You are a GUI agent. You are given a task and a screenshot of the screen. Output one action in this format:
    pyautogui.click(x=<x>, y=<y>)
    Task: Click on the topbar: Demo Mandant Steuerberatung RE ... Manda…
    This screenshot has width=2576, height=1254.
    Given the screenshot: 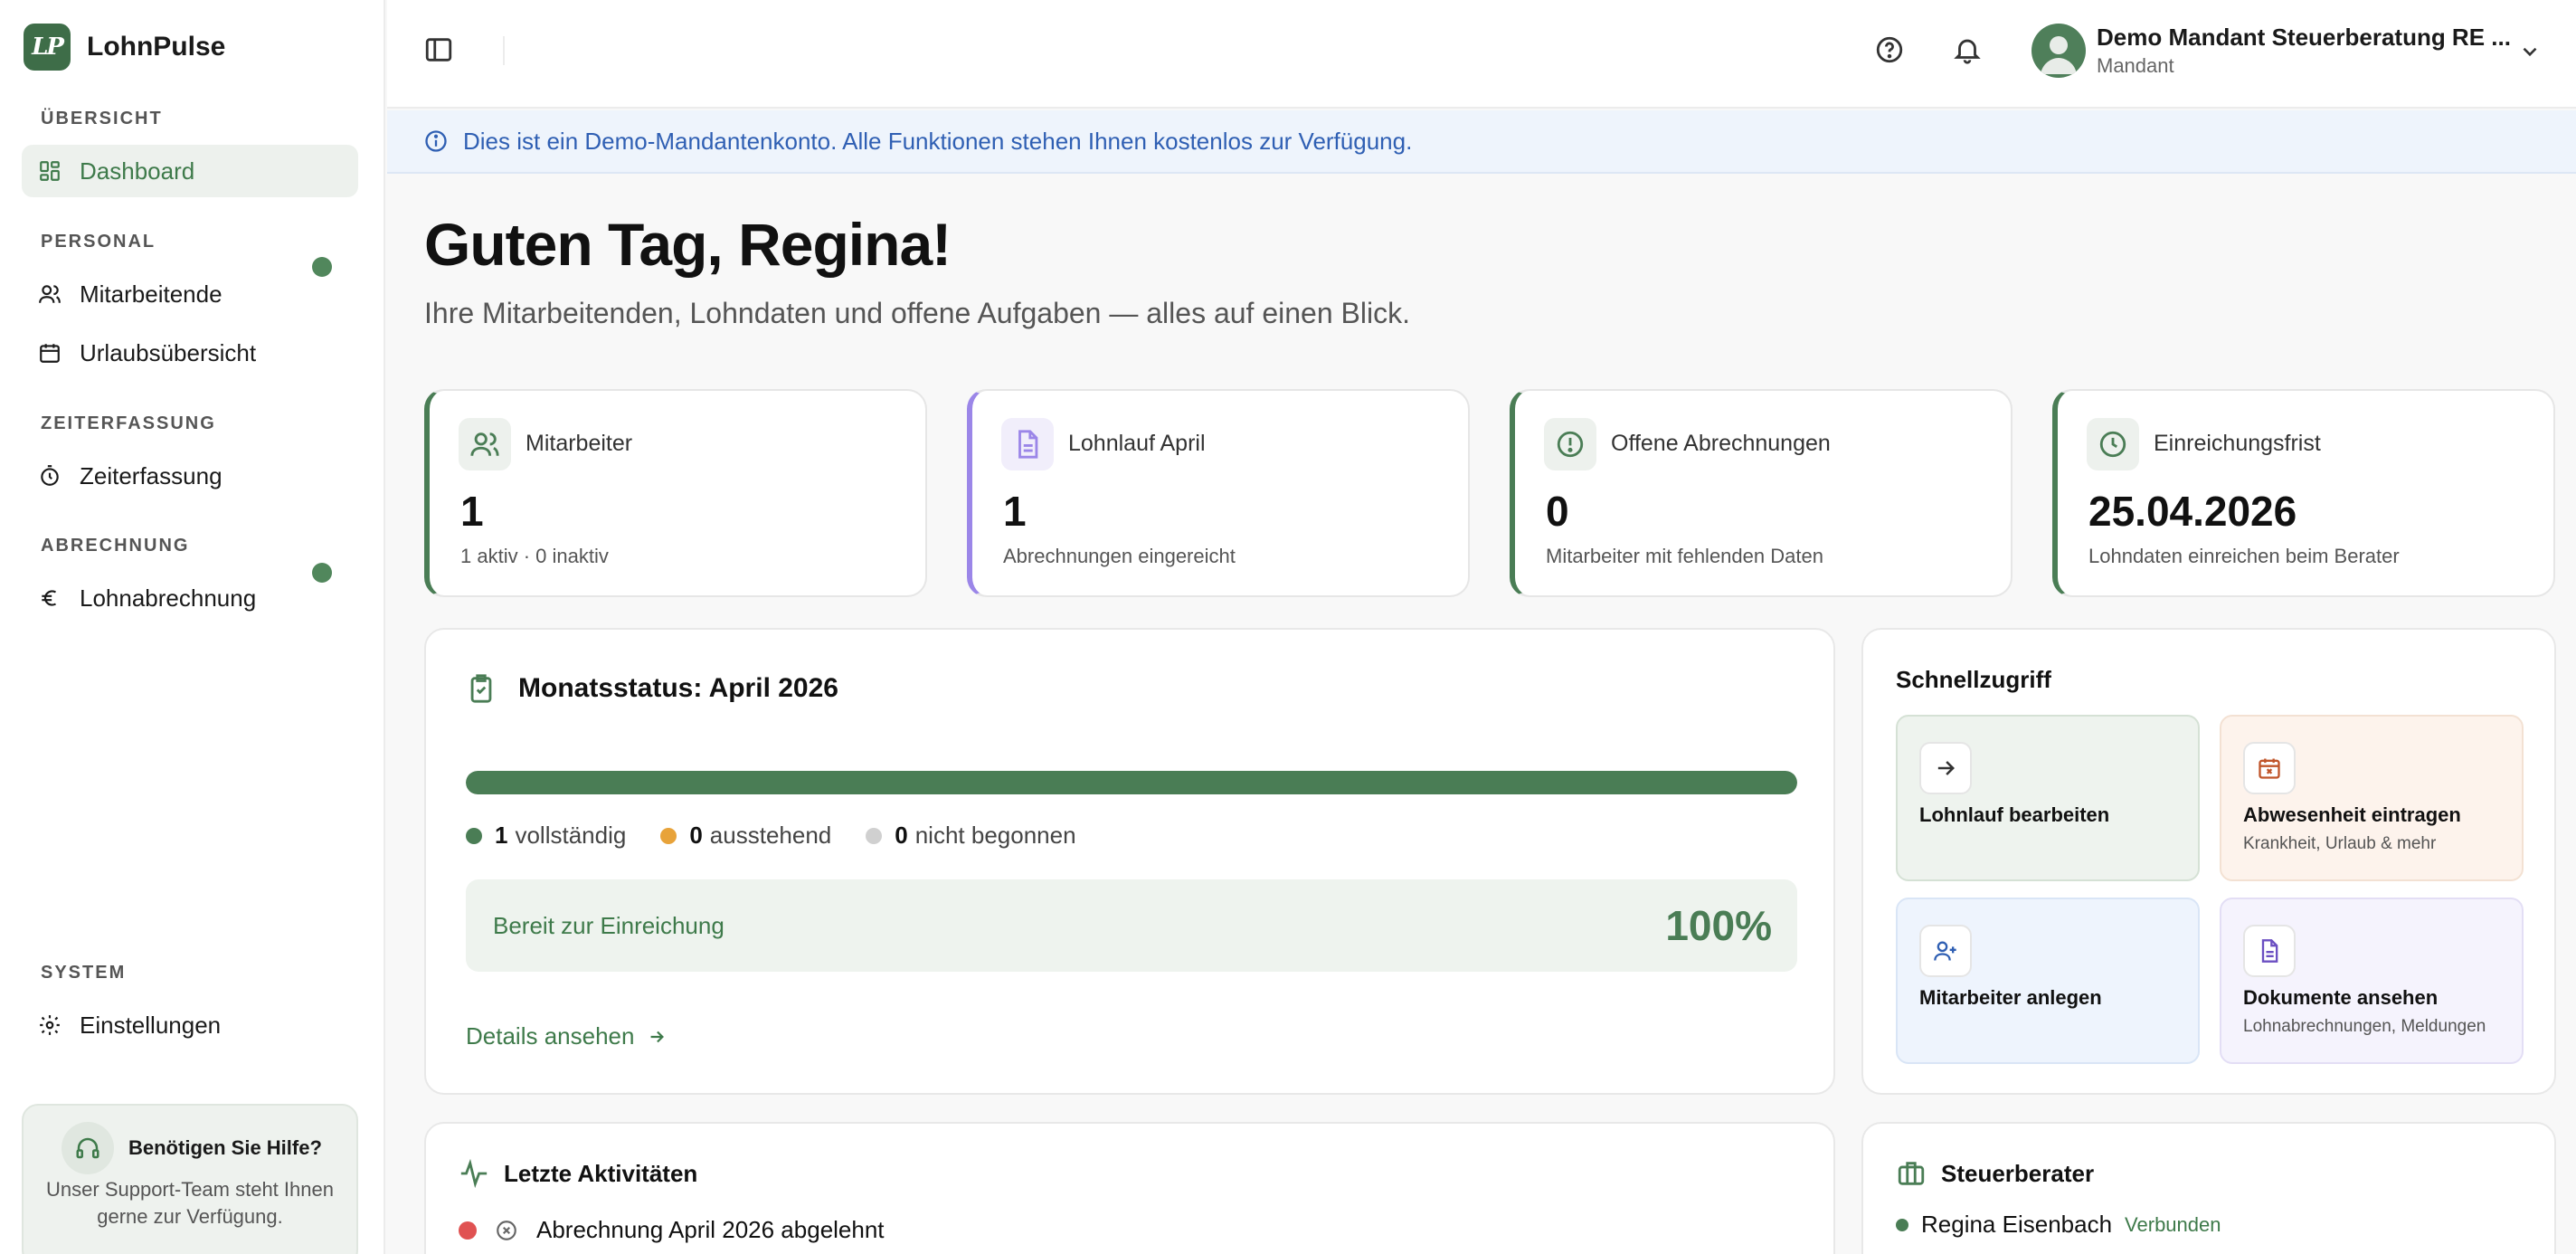 What is the action you would take?
    pyautogui.click(x=1482, y=55)
    